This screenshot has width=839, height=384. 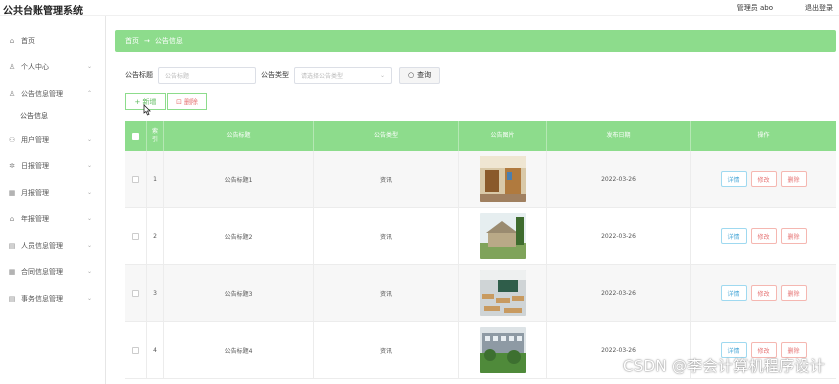 What do you see at coordinates (139, 75) in the screenshot?
I see `title-label: 公告标题` at bounding box center [139, 75].